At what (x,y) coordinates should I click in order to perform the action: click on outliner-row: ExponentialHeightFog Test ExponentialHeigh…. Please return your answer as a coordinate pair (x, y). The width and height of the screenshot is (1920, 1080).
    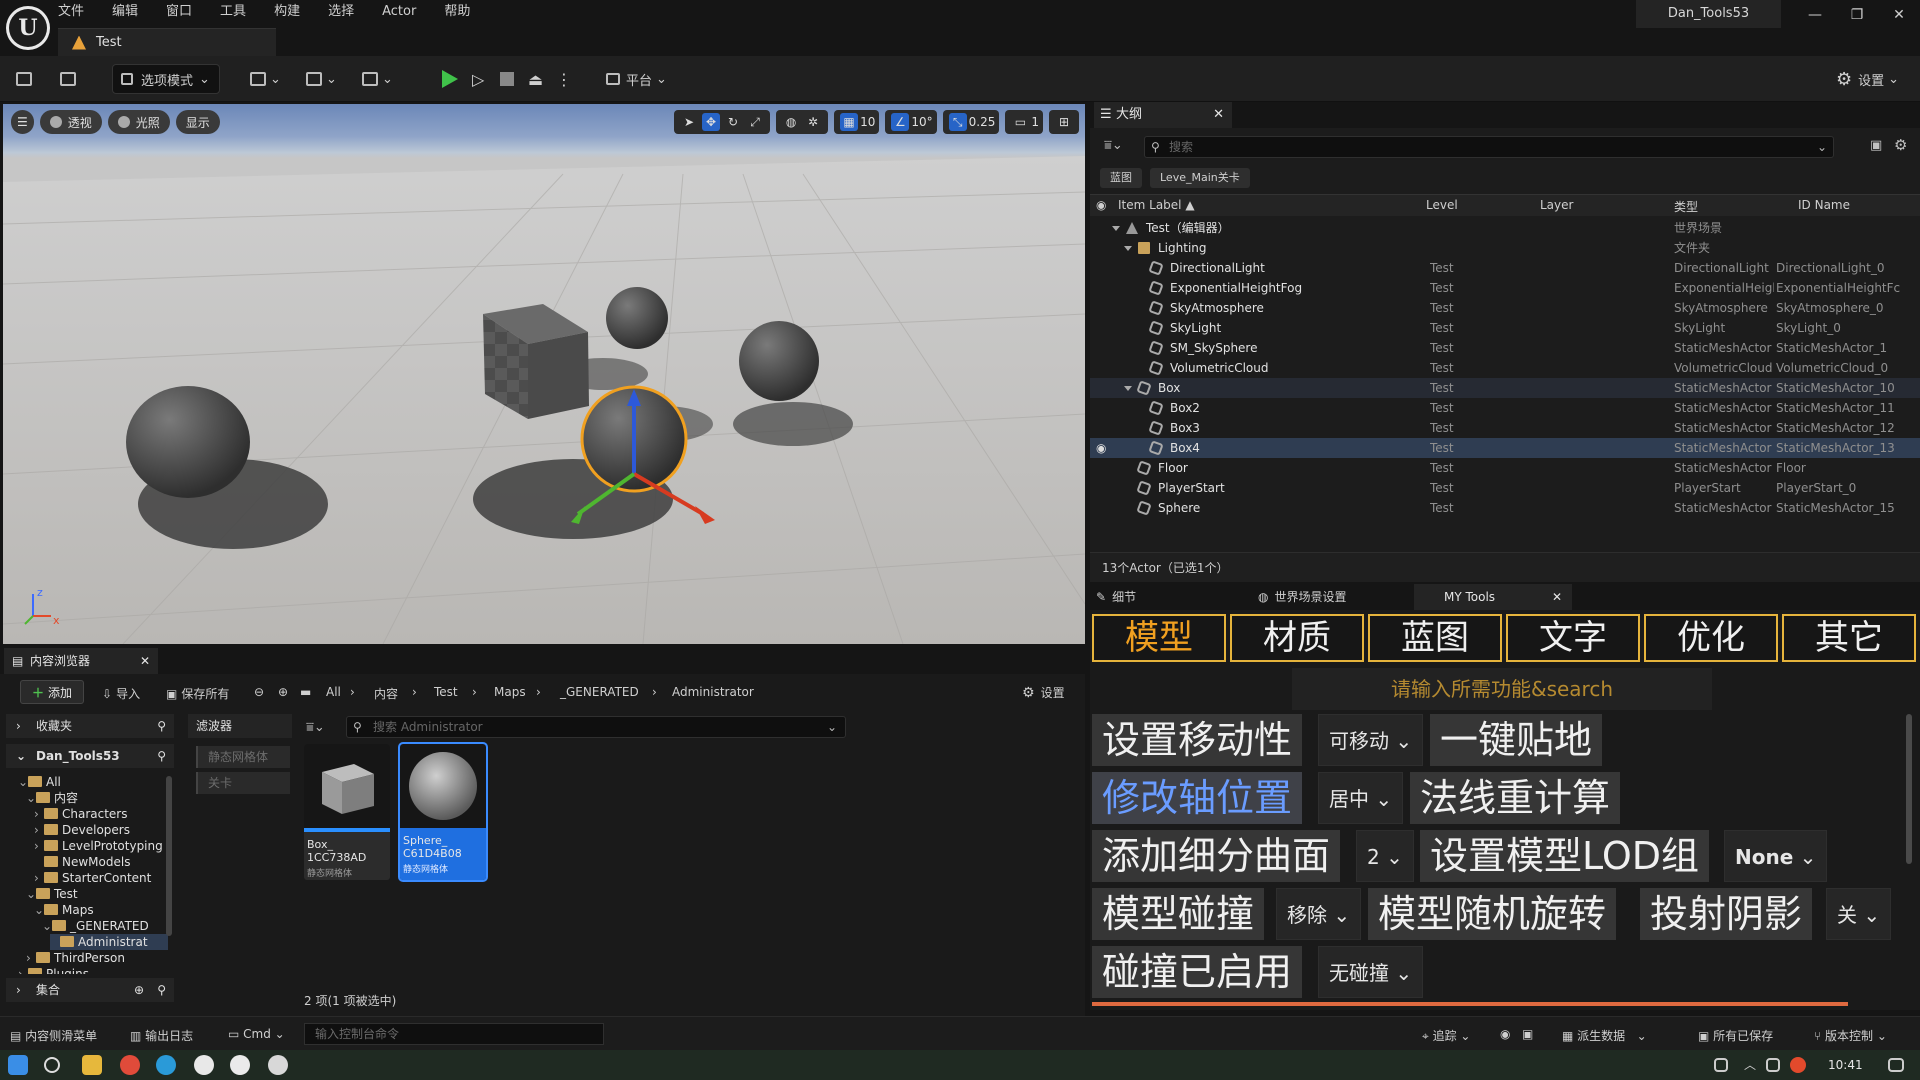
    Looking at the image, I should click on (1505, 288).